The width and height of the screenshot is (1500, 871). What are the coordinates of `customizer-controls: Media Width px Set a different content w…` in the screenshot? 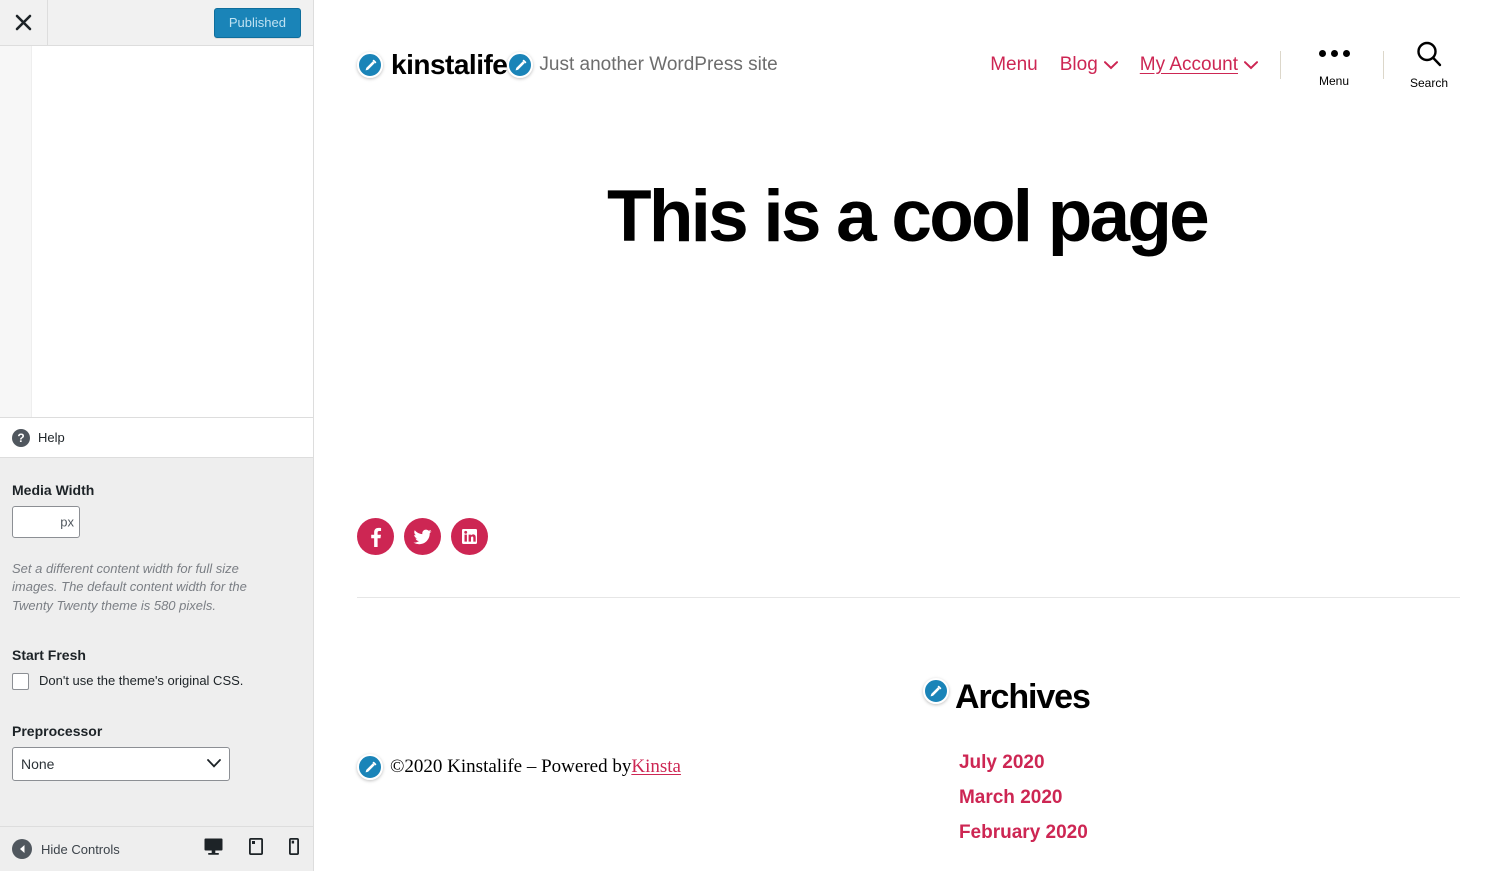 It's located at (156, 642).